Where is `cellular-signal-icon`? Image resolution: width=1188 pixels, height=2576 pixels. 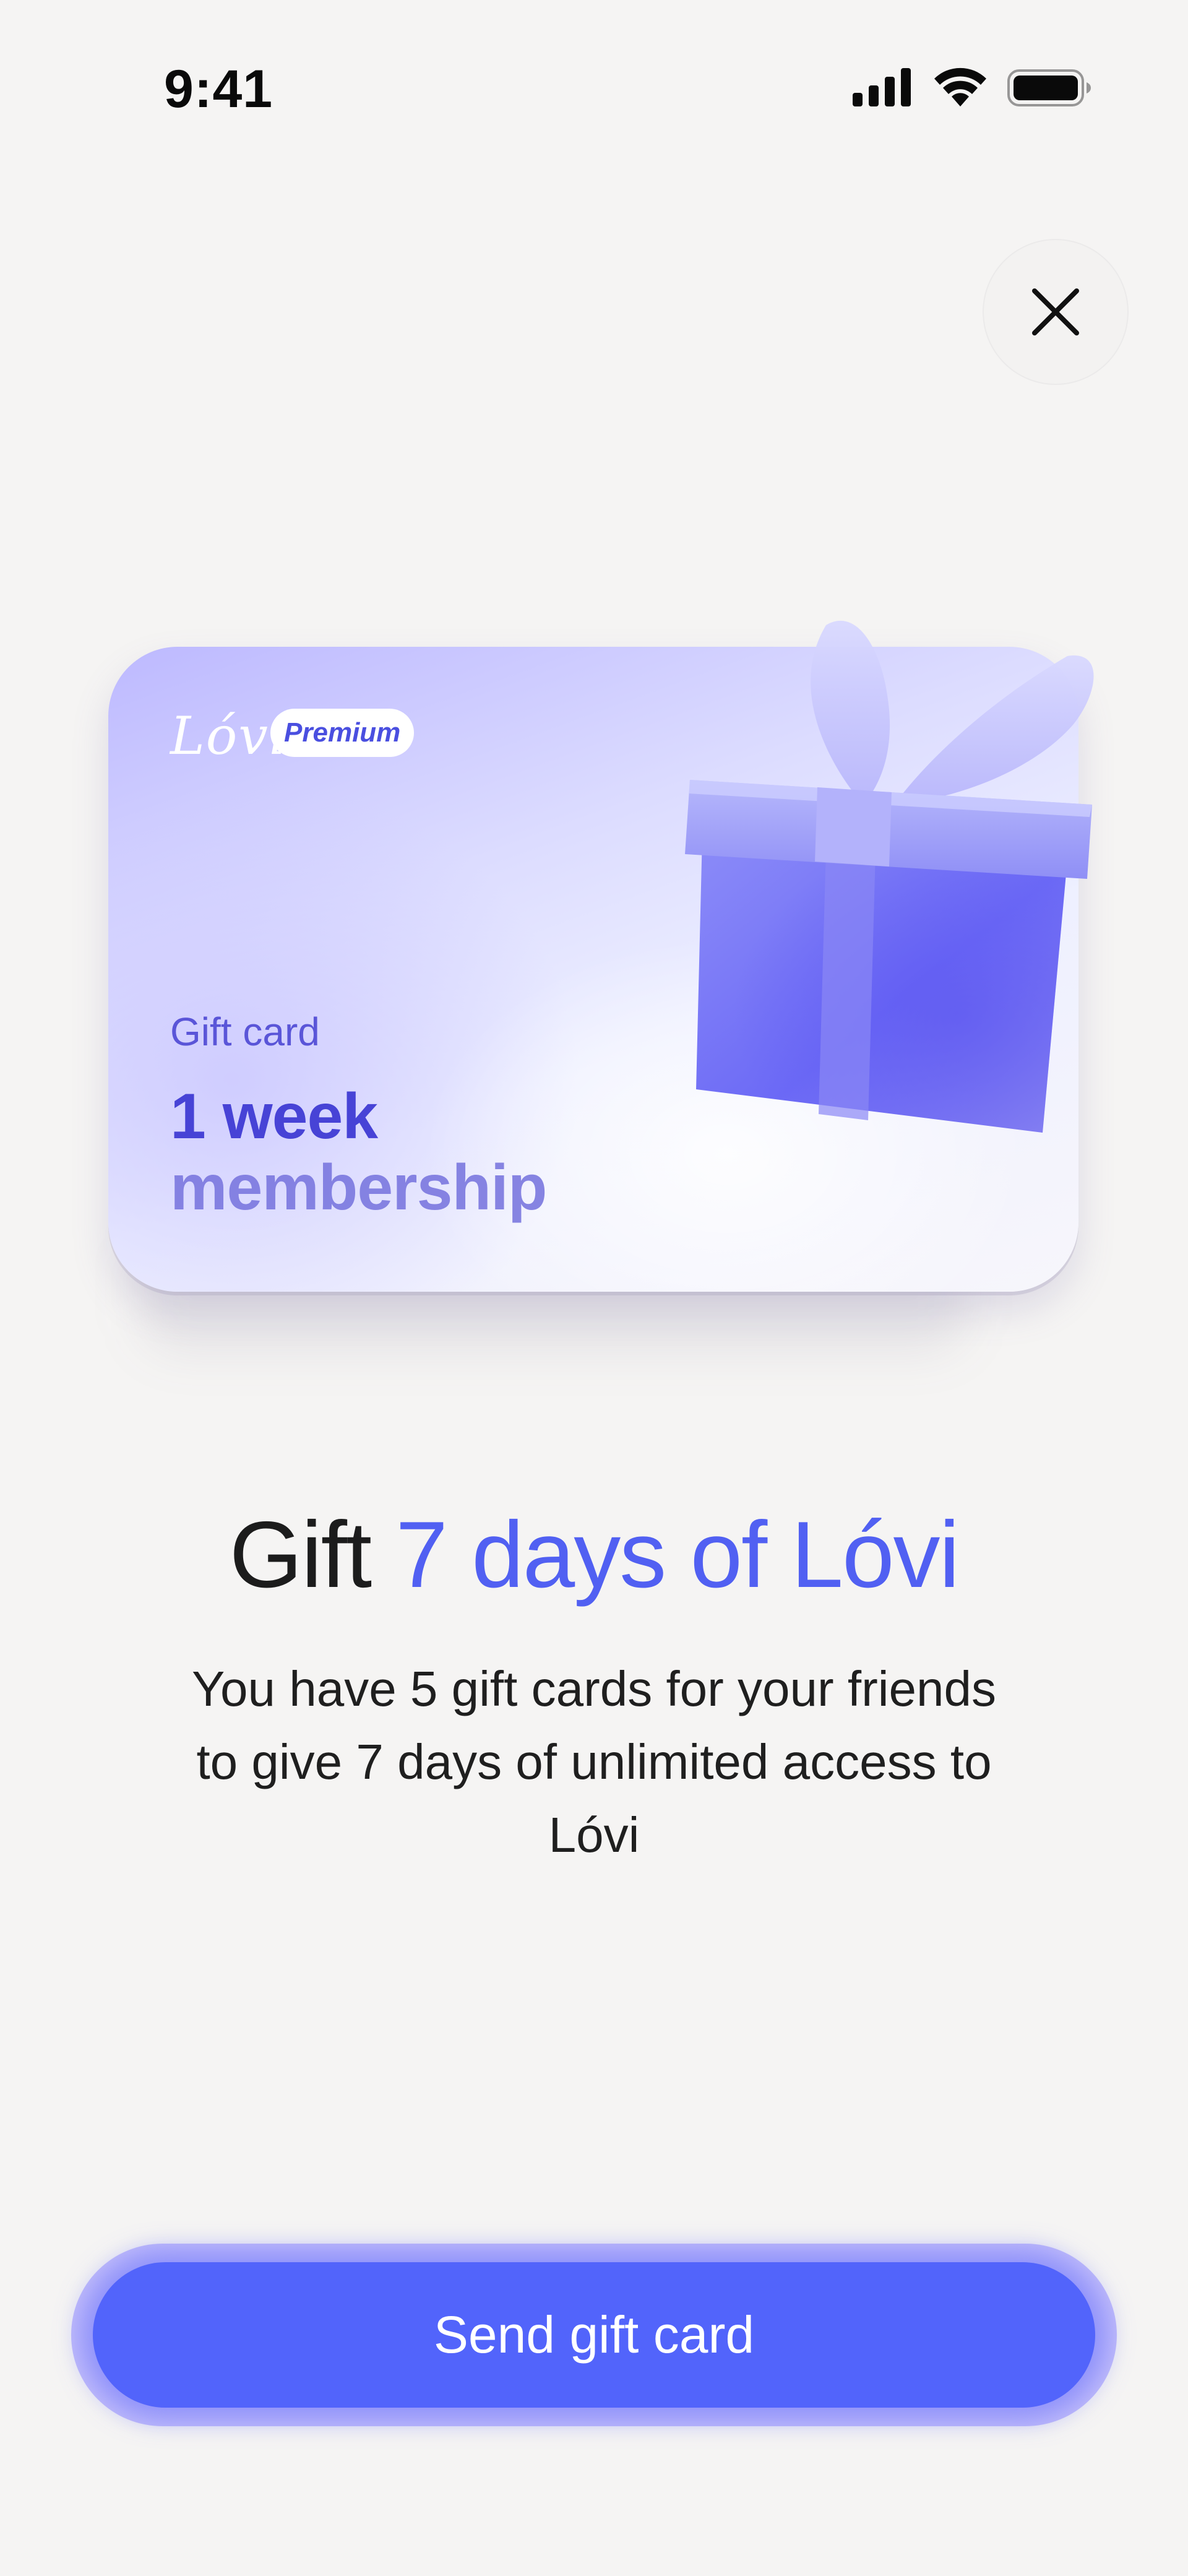 cellular-signal-icon is located at coordinates (882, 87).